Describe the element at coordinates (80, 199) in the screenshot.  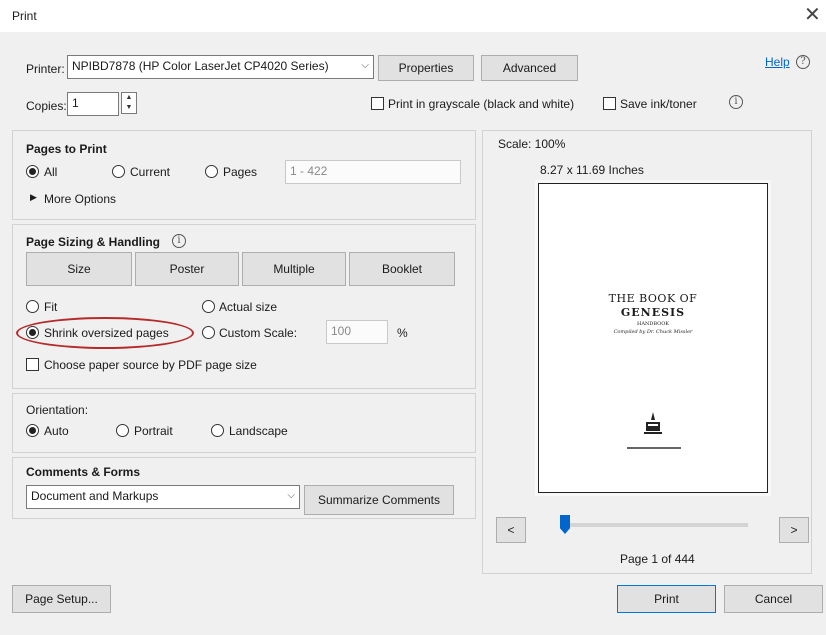
I see `more-options-link: More Options` at that location.